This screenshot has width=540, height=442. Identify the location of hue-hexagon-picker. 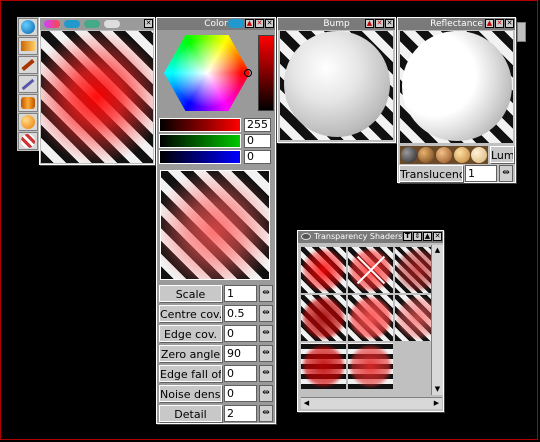
(207, 73).